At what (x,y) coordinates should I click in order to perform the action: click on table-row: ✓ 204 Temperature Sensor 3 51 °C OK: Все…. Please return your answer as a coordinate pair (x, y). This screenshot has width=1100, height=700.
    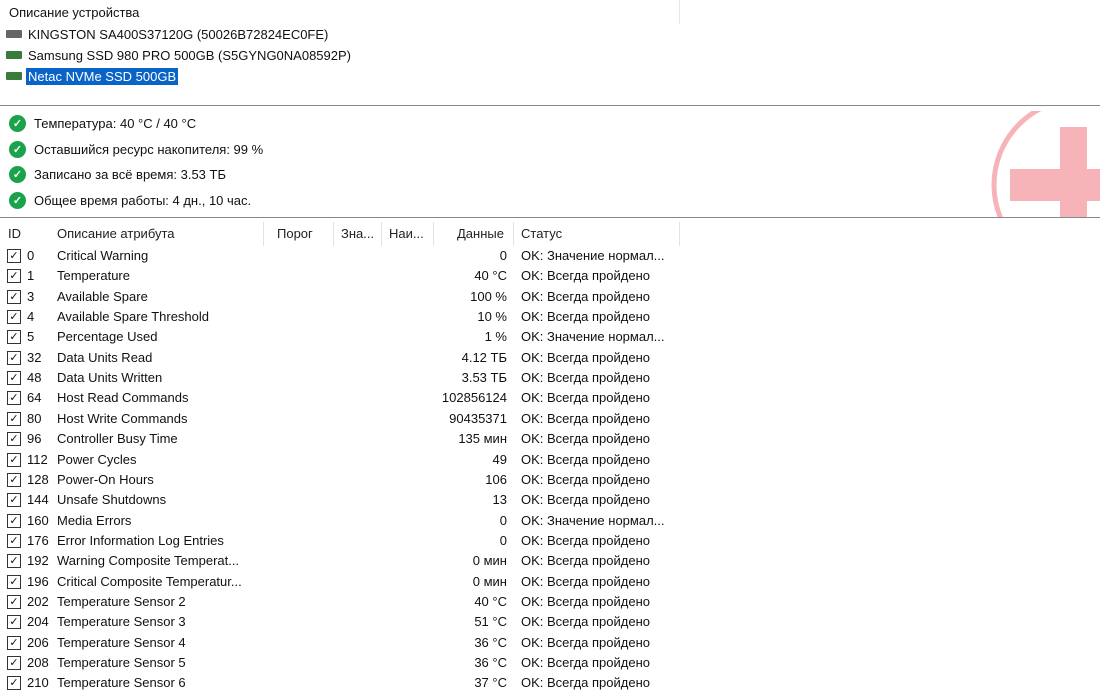
    Looking at the image, I should click on (350, 622).